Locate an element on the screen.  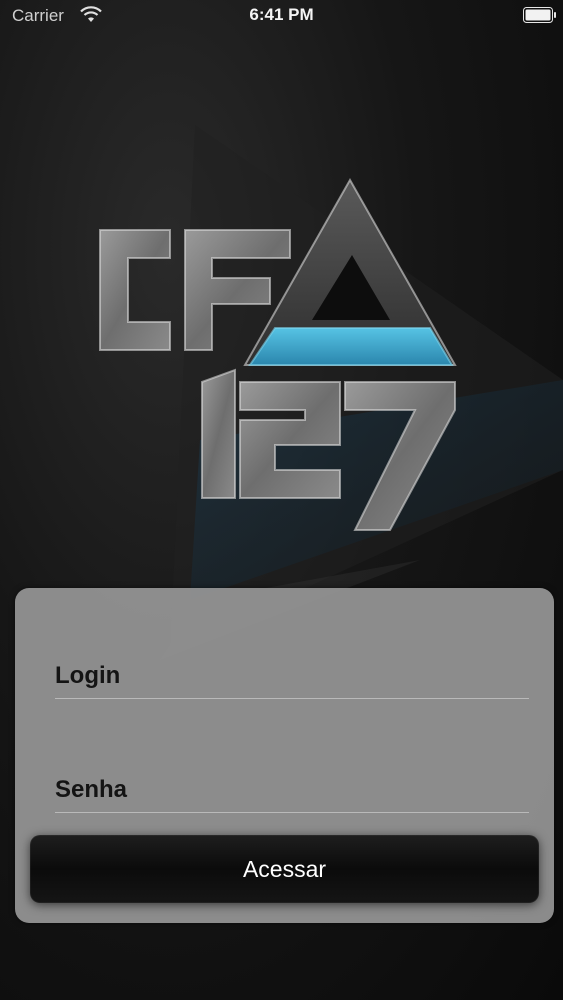
password-field: Senha is located at coordinates (294, 788).